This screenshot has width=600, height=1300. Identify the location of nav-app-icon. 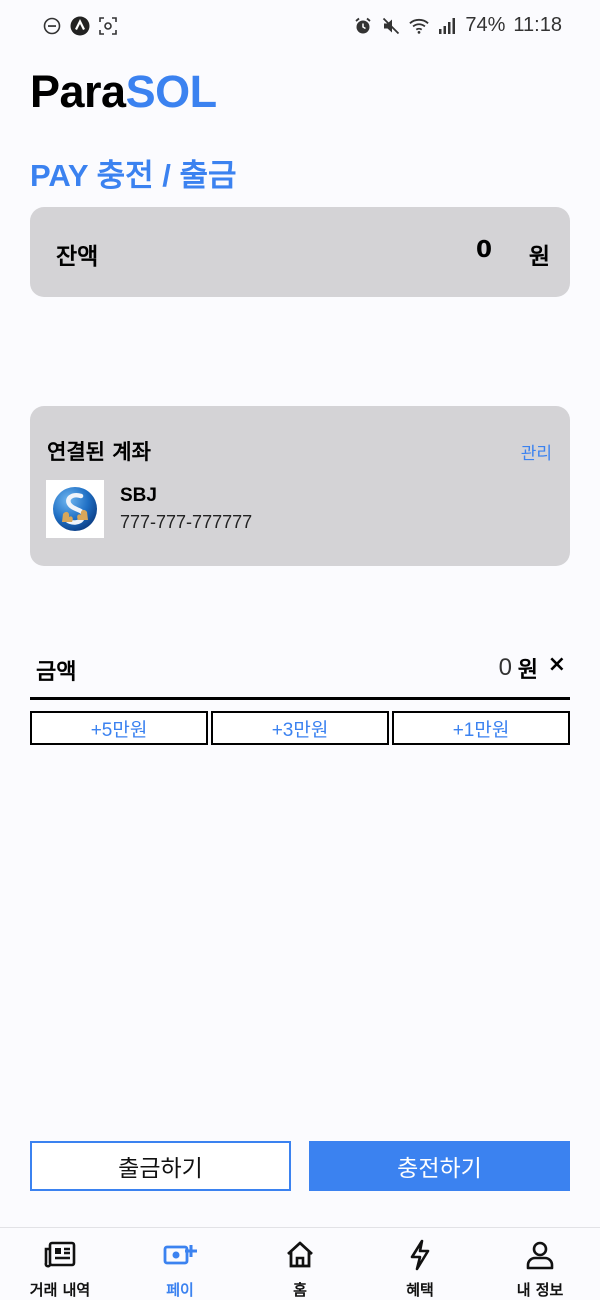
(80, 26).